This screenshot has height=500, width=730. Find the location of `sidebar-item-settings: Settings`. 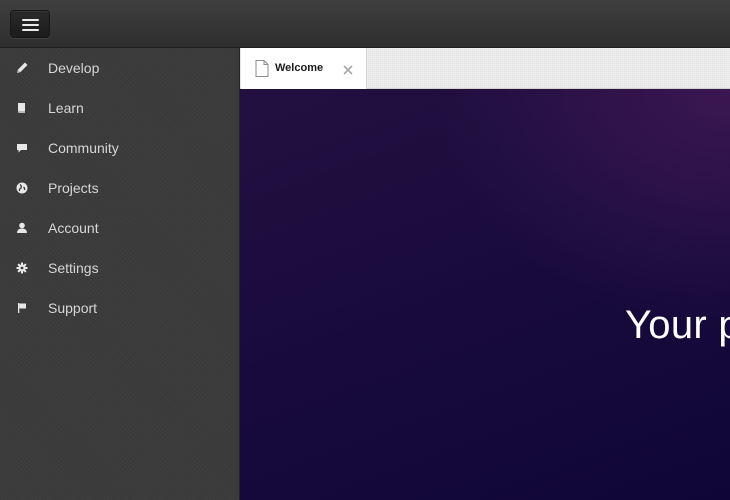

sidebar-item-settings: Settings is located at coordinates (119, 268).